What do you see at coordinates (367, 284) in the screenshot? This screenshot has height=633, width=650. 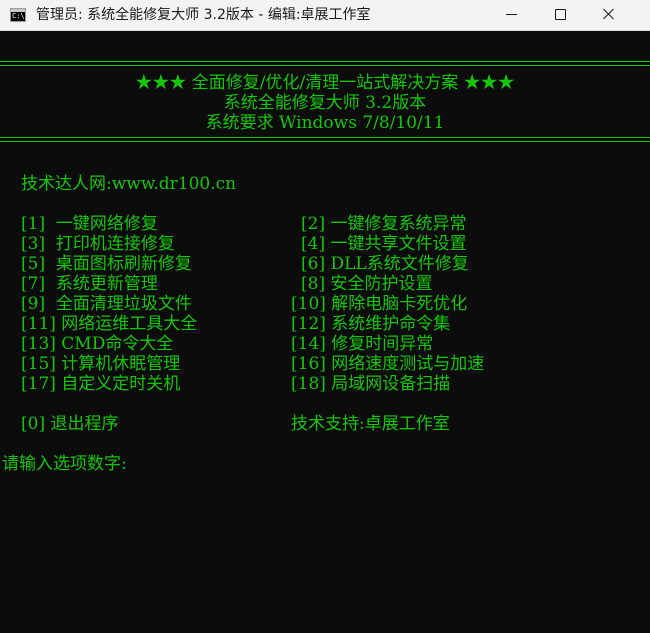 I see `menu-item-8: [8] 安全防护设置` at bounding box center [367, 284].